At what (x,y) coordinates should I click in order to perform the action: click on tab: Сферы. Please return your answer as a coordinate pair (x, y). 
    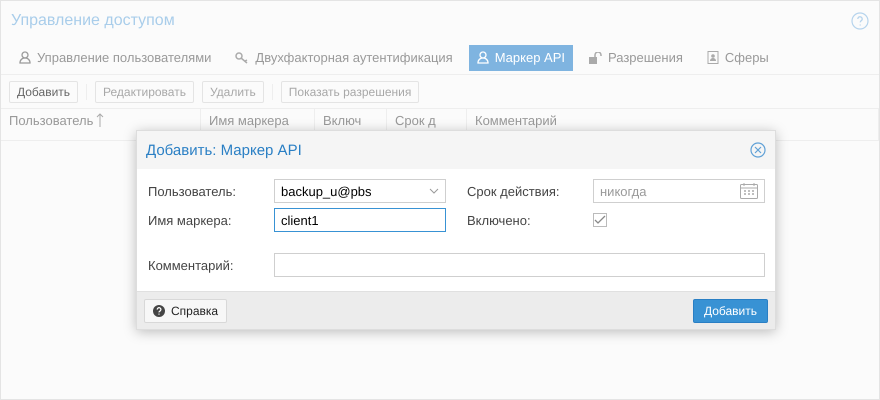
    Looking at the image, I should click on (737, 57).